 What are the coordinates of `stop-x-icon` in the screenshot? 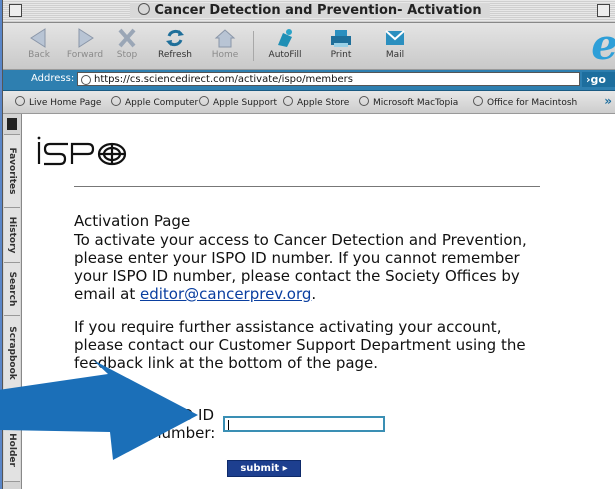 It's located at (127, 38).